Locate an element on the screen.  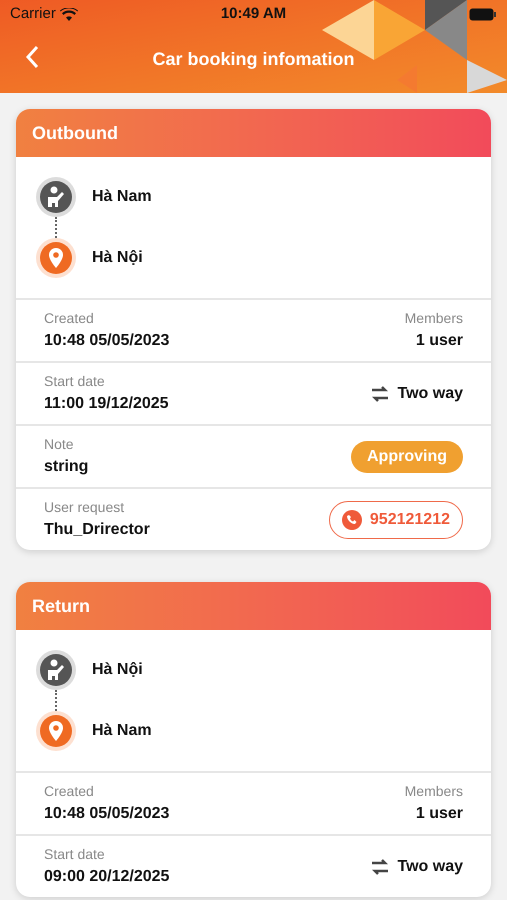
phone-icon is located at coordinates (352, 520).